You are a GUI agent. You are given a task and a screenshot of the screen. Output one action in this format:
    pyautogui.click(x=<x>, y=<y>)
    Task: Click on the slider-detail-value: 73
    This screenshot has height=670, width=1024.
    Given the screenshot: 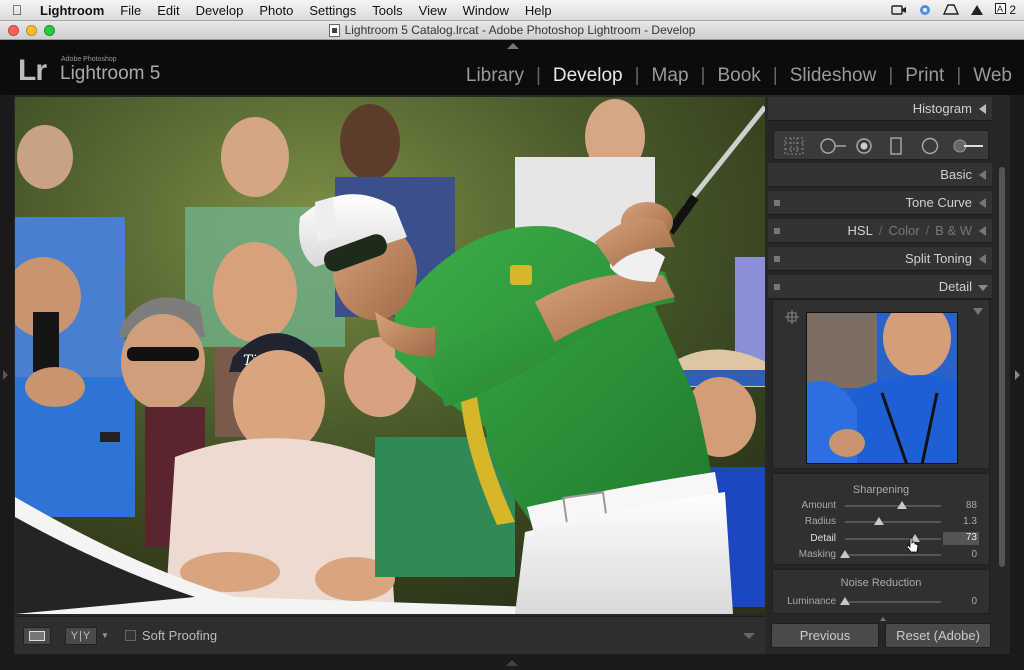 What is the action you would take?
    pyautogui.click(x=961, y=538)
    